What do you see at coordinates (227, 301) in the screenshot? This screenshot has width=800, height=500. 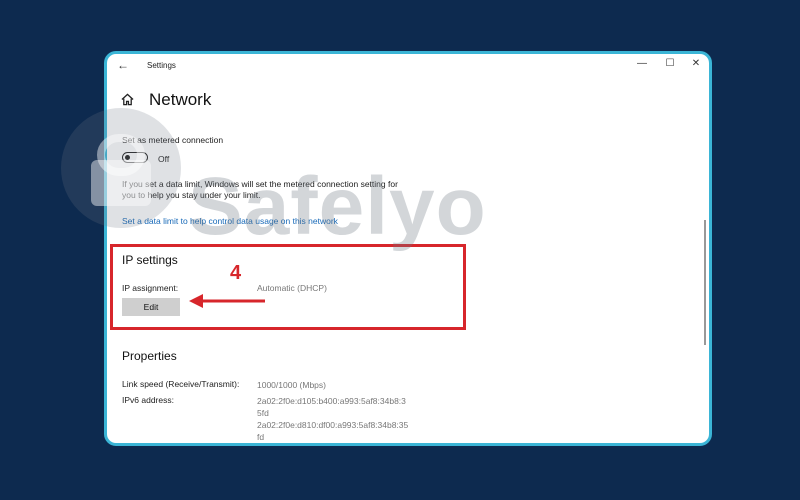 I see `annotation-arrow-icon` at bounding box center [227, 301].